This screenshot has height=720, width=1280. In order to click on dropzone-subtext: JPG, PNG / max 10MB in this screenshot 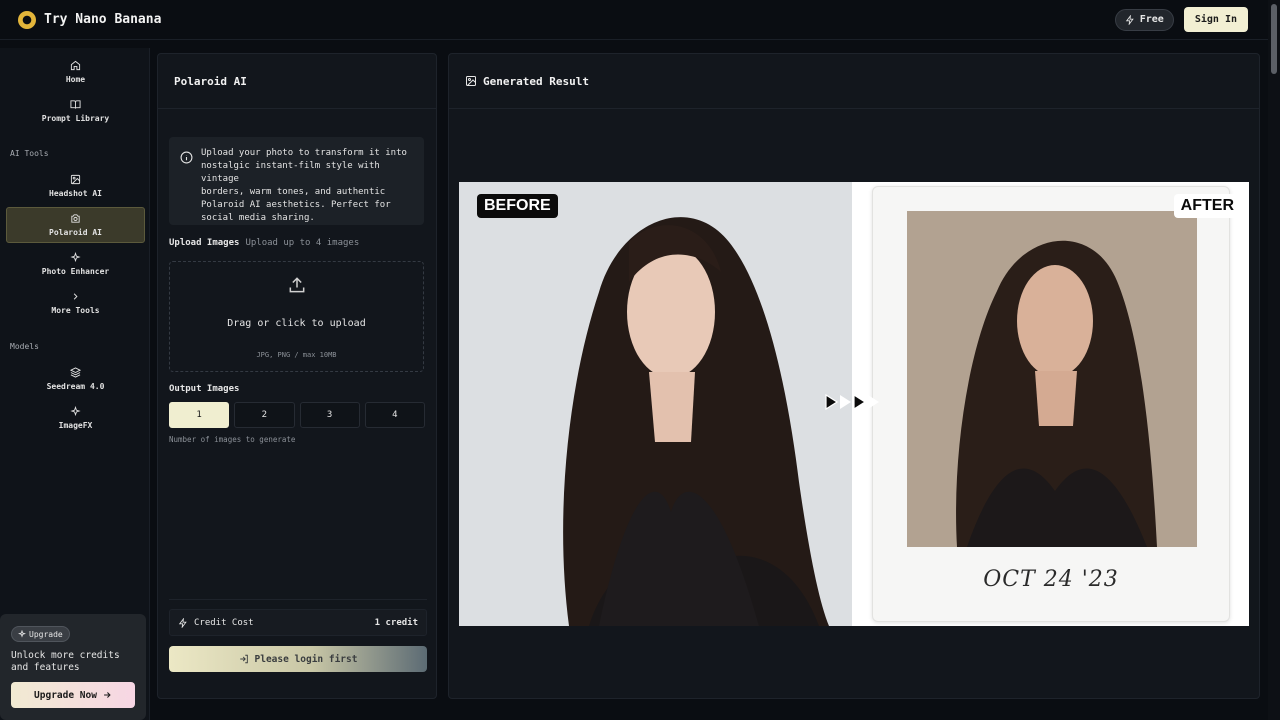, I will do `click(296, 355)`.